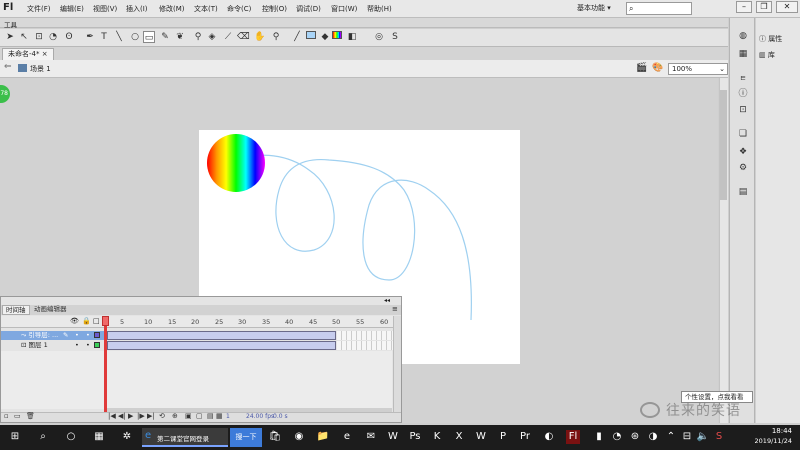 This screenshot has height=450, width=800. What do you see at coordinates (635, 437) in the screenshot?
I see `tray-icon: ⊛` at bounding box center [635, 437].